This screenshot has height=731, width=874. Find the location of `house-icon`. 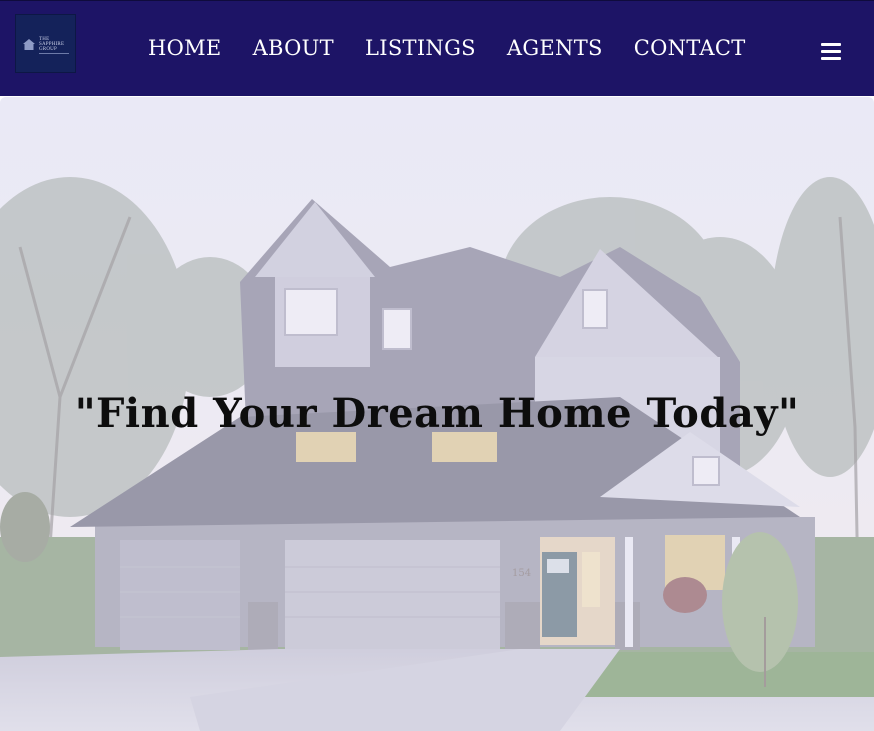

house-icon is located at coordinates (29, 44).